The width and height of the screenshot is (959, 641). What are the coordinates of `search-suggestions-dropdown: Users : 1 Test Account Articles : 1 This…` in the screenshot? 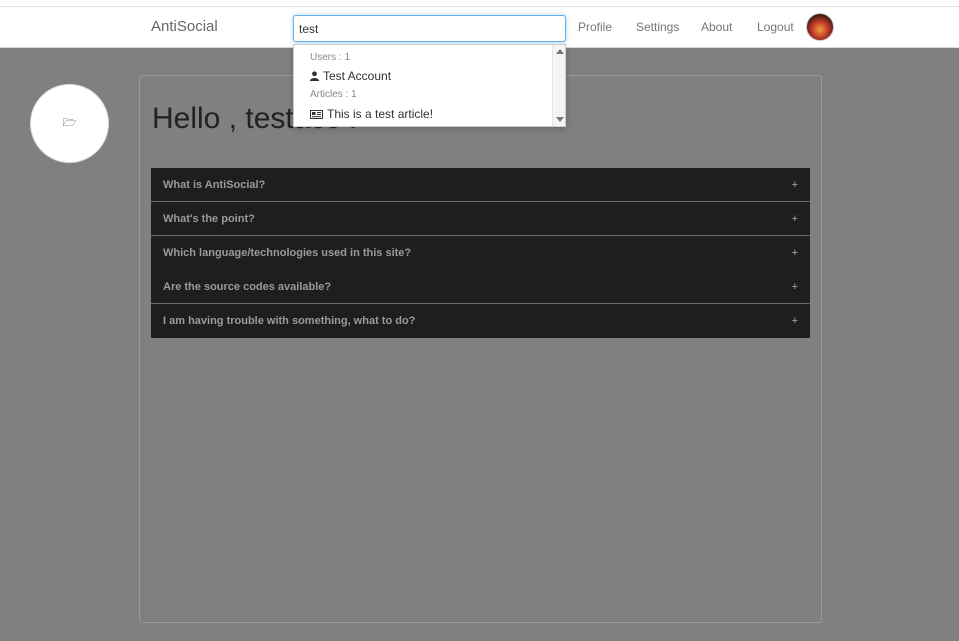 It's located at (429, 85).